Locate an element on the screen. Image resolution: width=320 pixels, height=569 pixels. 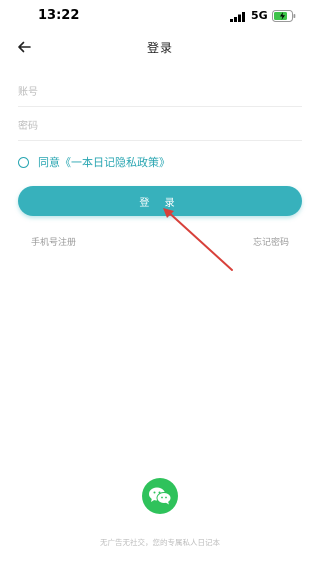
signal-icon is located at coordinates (237, 17).